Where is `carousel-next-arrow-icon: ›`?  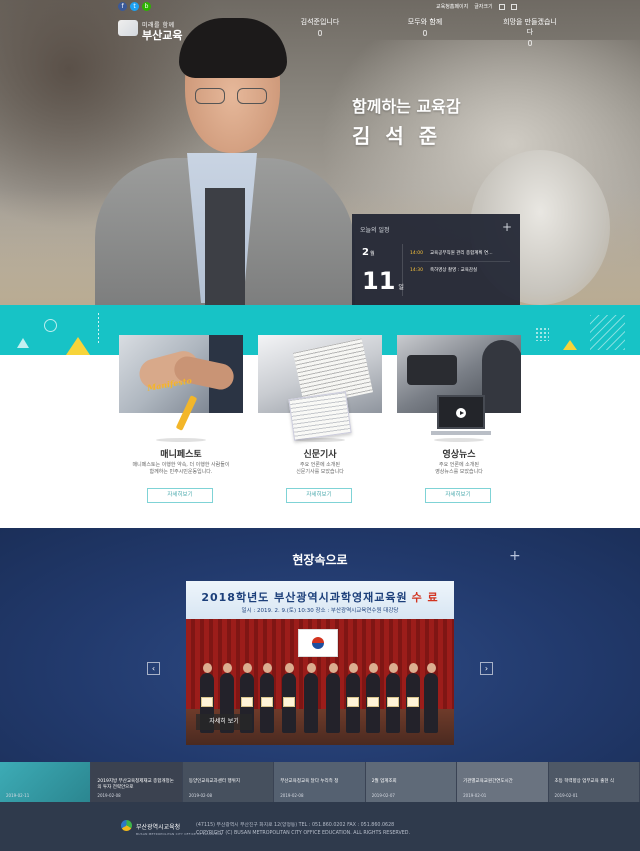 carousel-next-arrow-icon: › is located at coordinates (486, 668).